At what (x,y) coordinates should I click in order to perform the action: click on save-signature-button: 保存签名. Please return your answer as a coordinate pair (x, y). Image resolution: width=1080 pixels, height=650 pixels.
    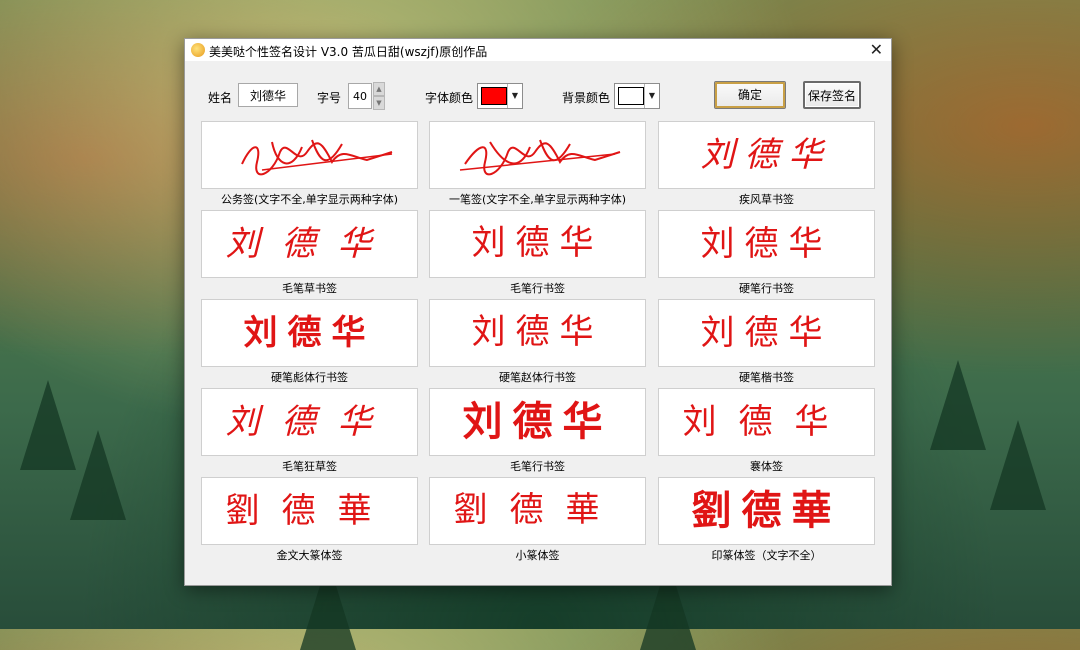
    Looking at the image, I should click on (832, 95).